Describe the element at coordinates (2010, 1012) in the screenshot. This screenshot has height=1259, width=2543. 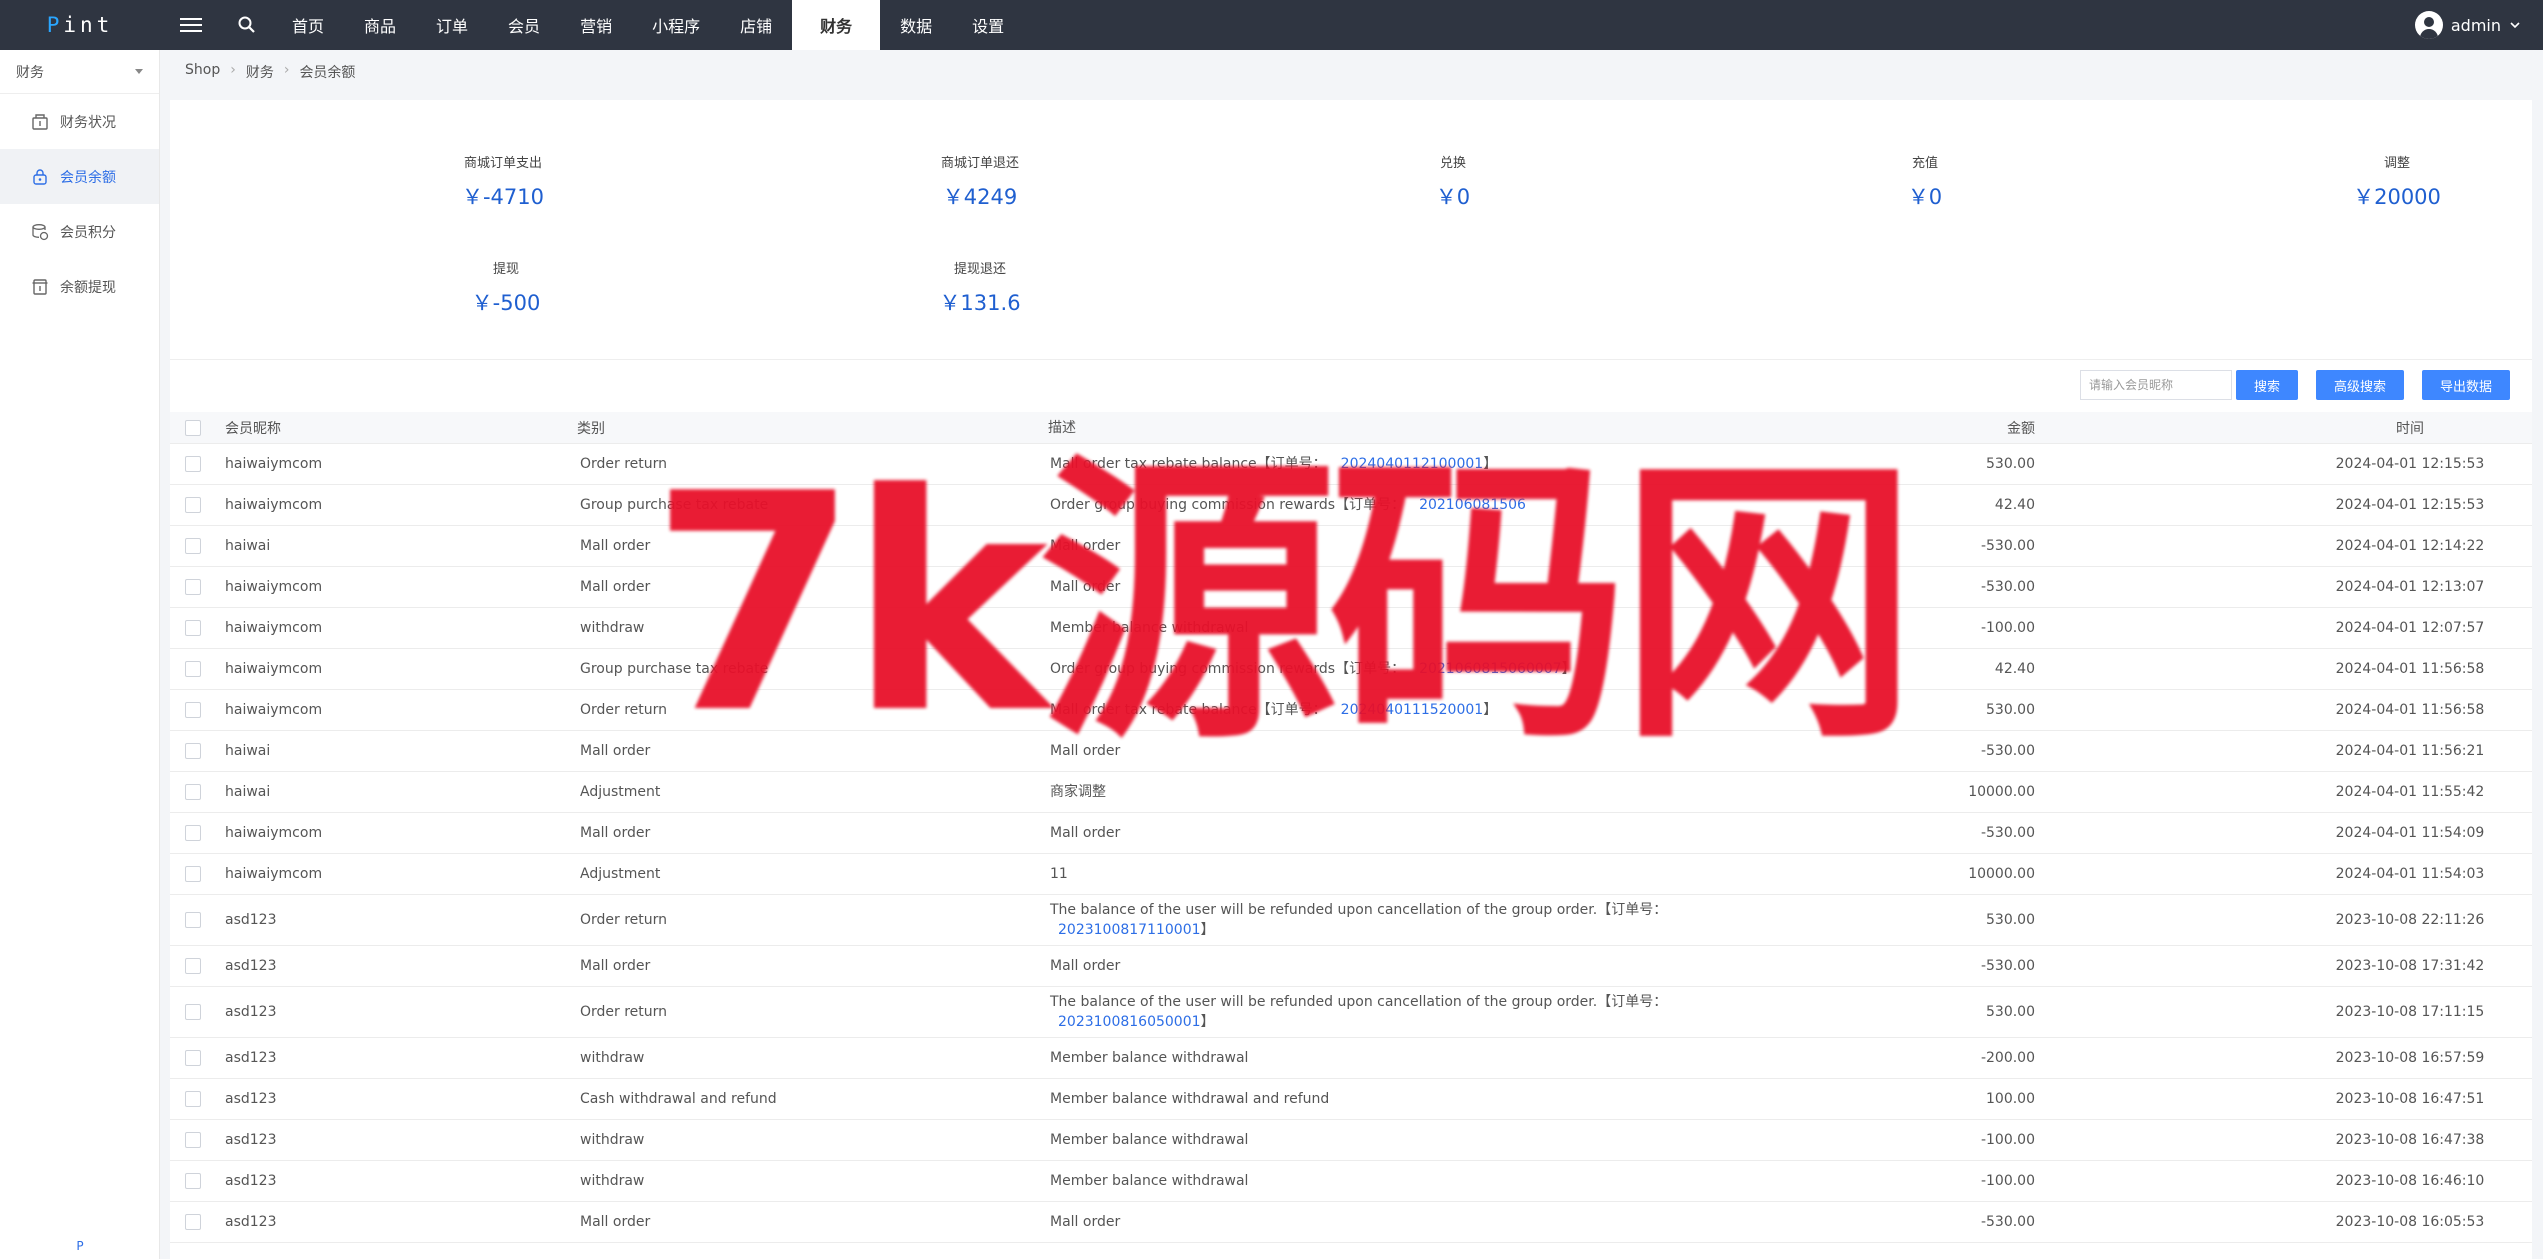
I see `row-amount: 530.00` at that location.